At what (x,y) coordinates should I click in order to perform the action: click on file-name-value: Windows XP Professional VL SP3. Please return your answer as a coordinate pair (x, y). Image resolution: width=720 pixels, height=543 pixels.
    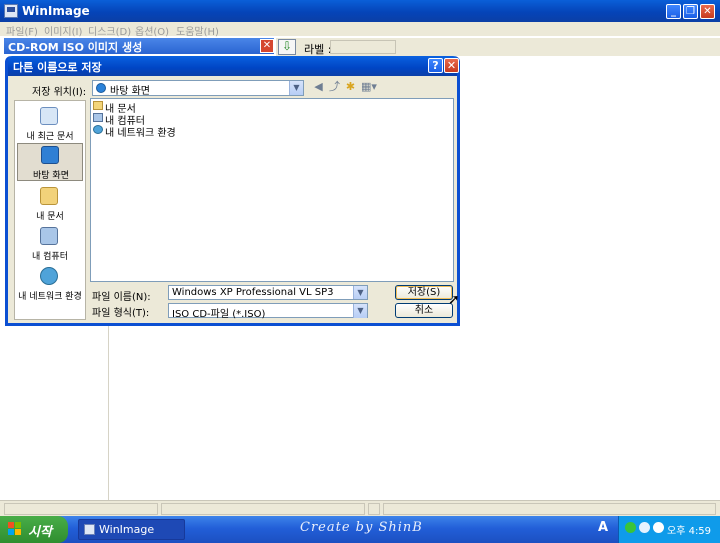
    Looking at the image, I should click on (253, 292).